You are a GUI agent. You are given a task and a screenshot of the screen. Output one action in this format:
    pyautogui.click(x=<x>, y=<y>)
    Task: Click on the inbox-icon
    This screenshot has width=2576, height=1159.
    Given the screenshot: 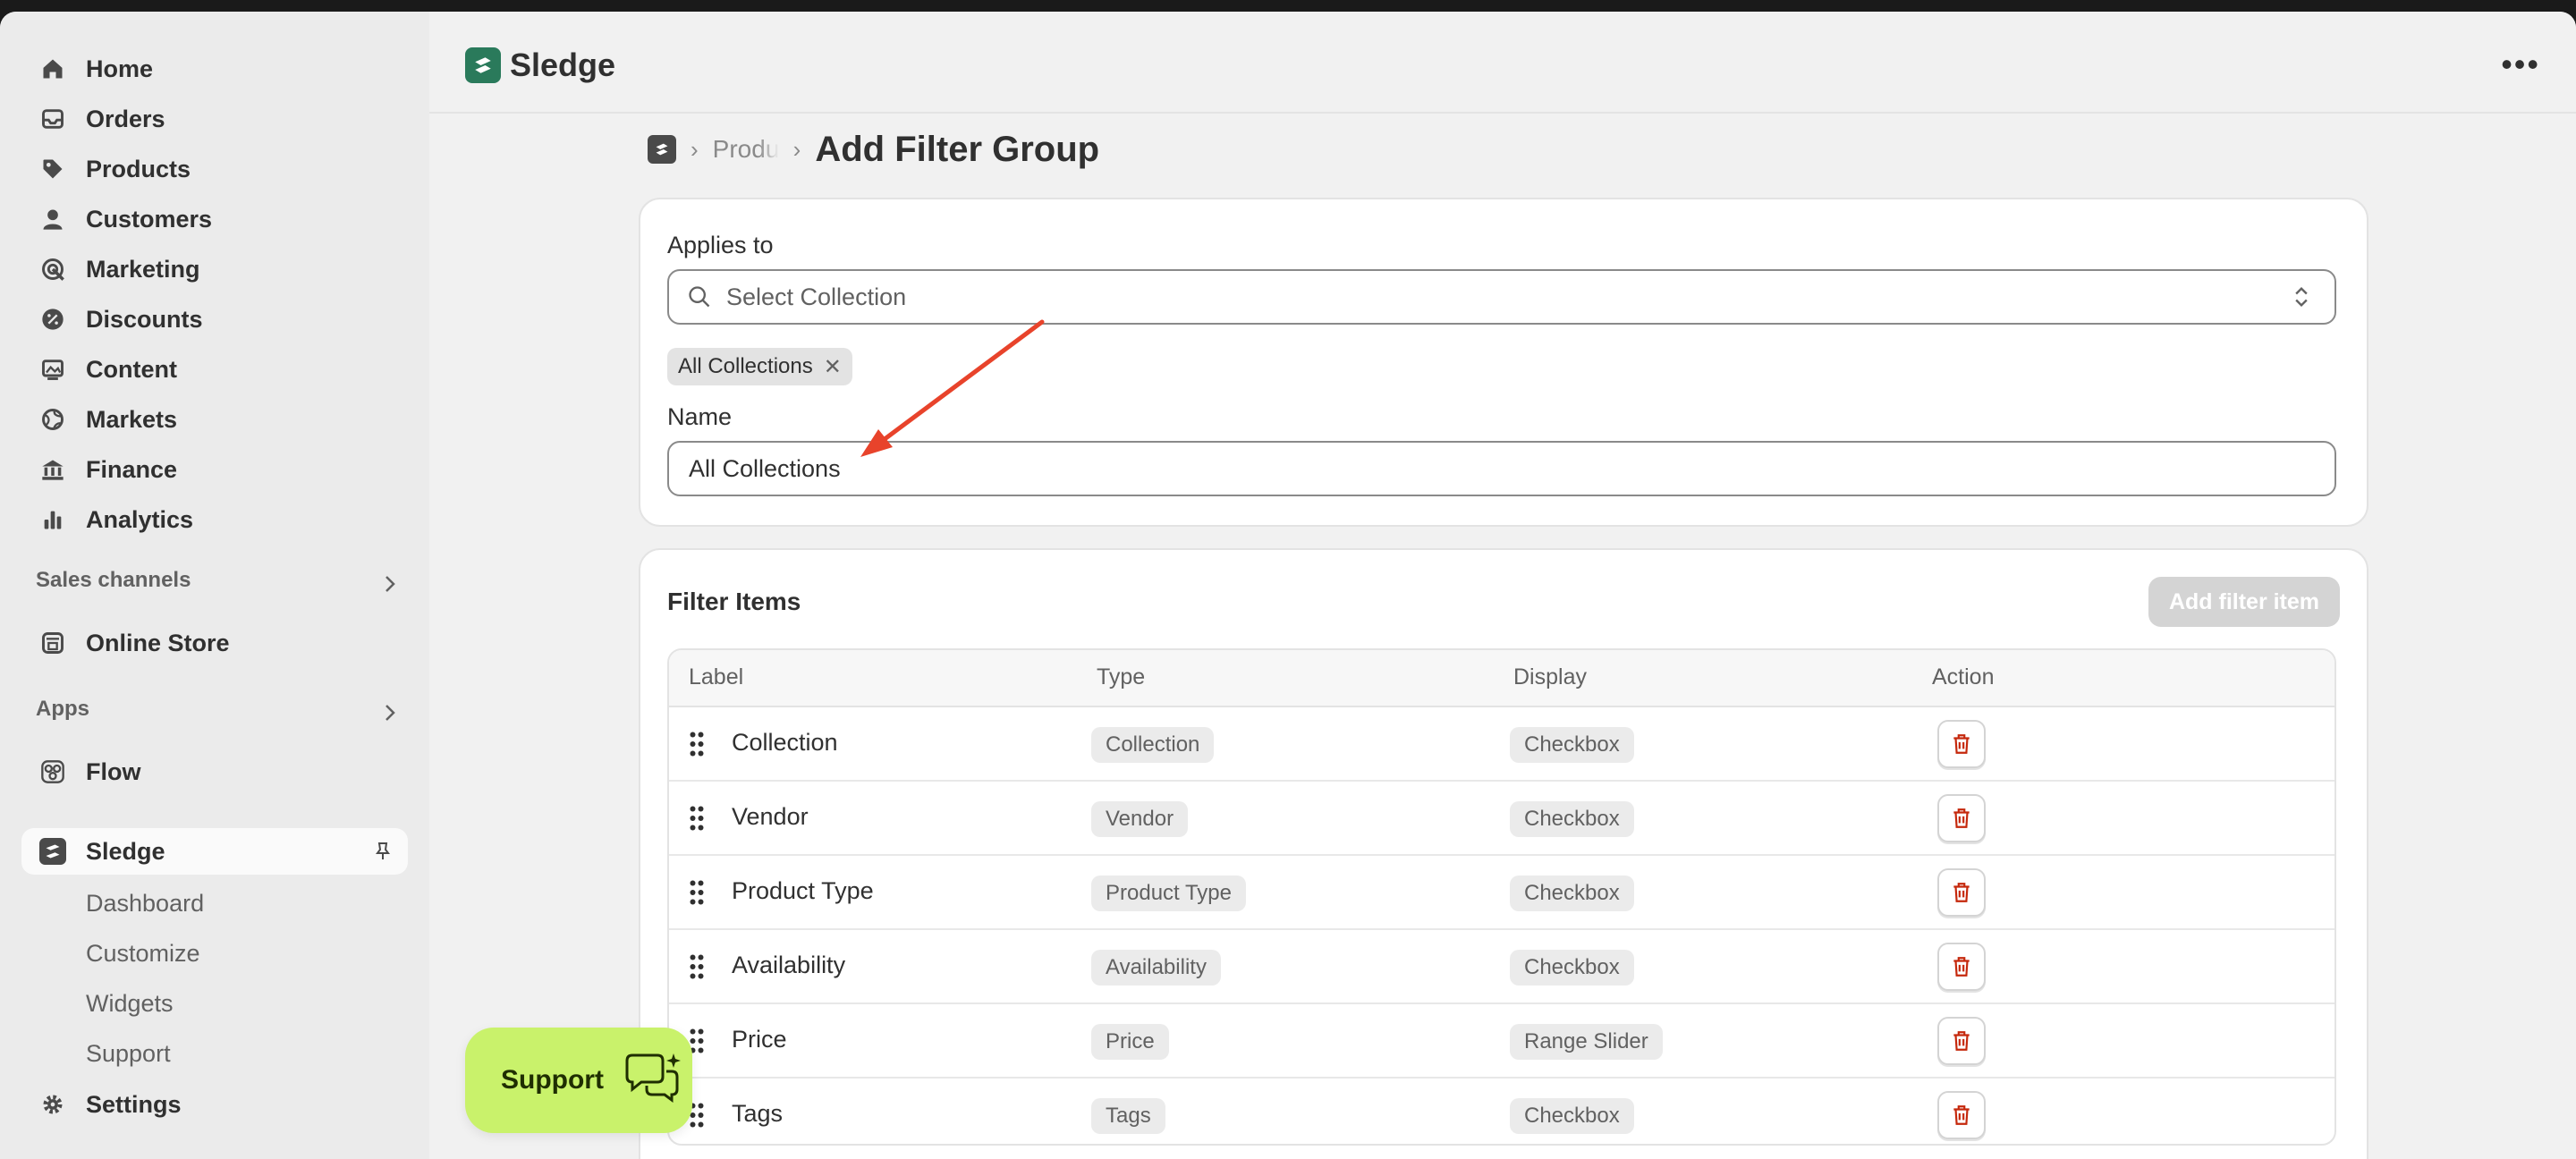 What is the action you would take?
    pyautogui.click(x=52, y=119)
    